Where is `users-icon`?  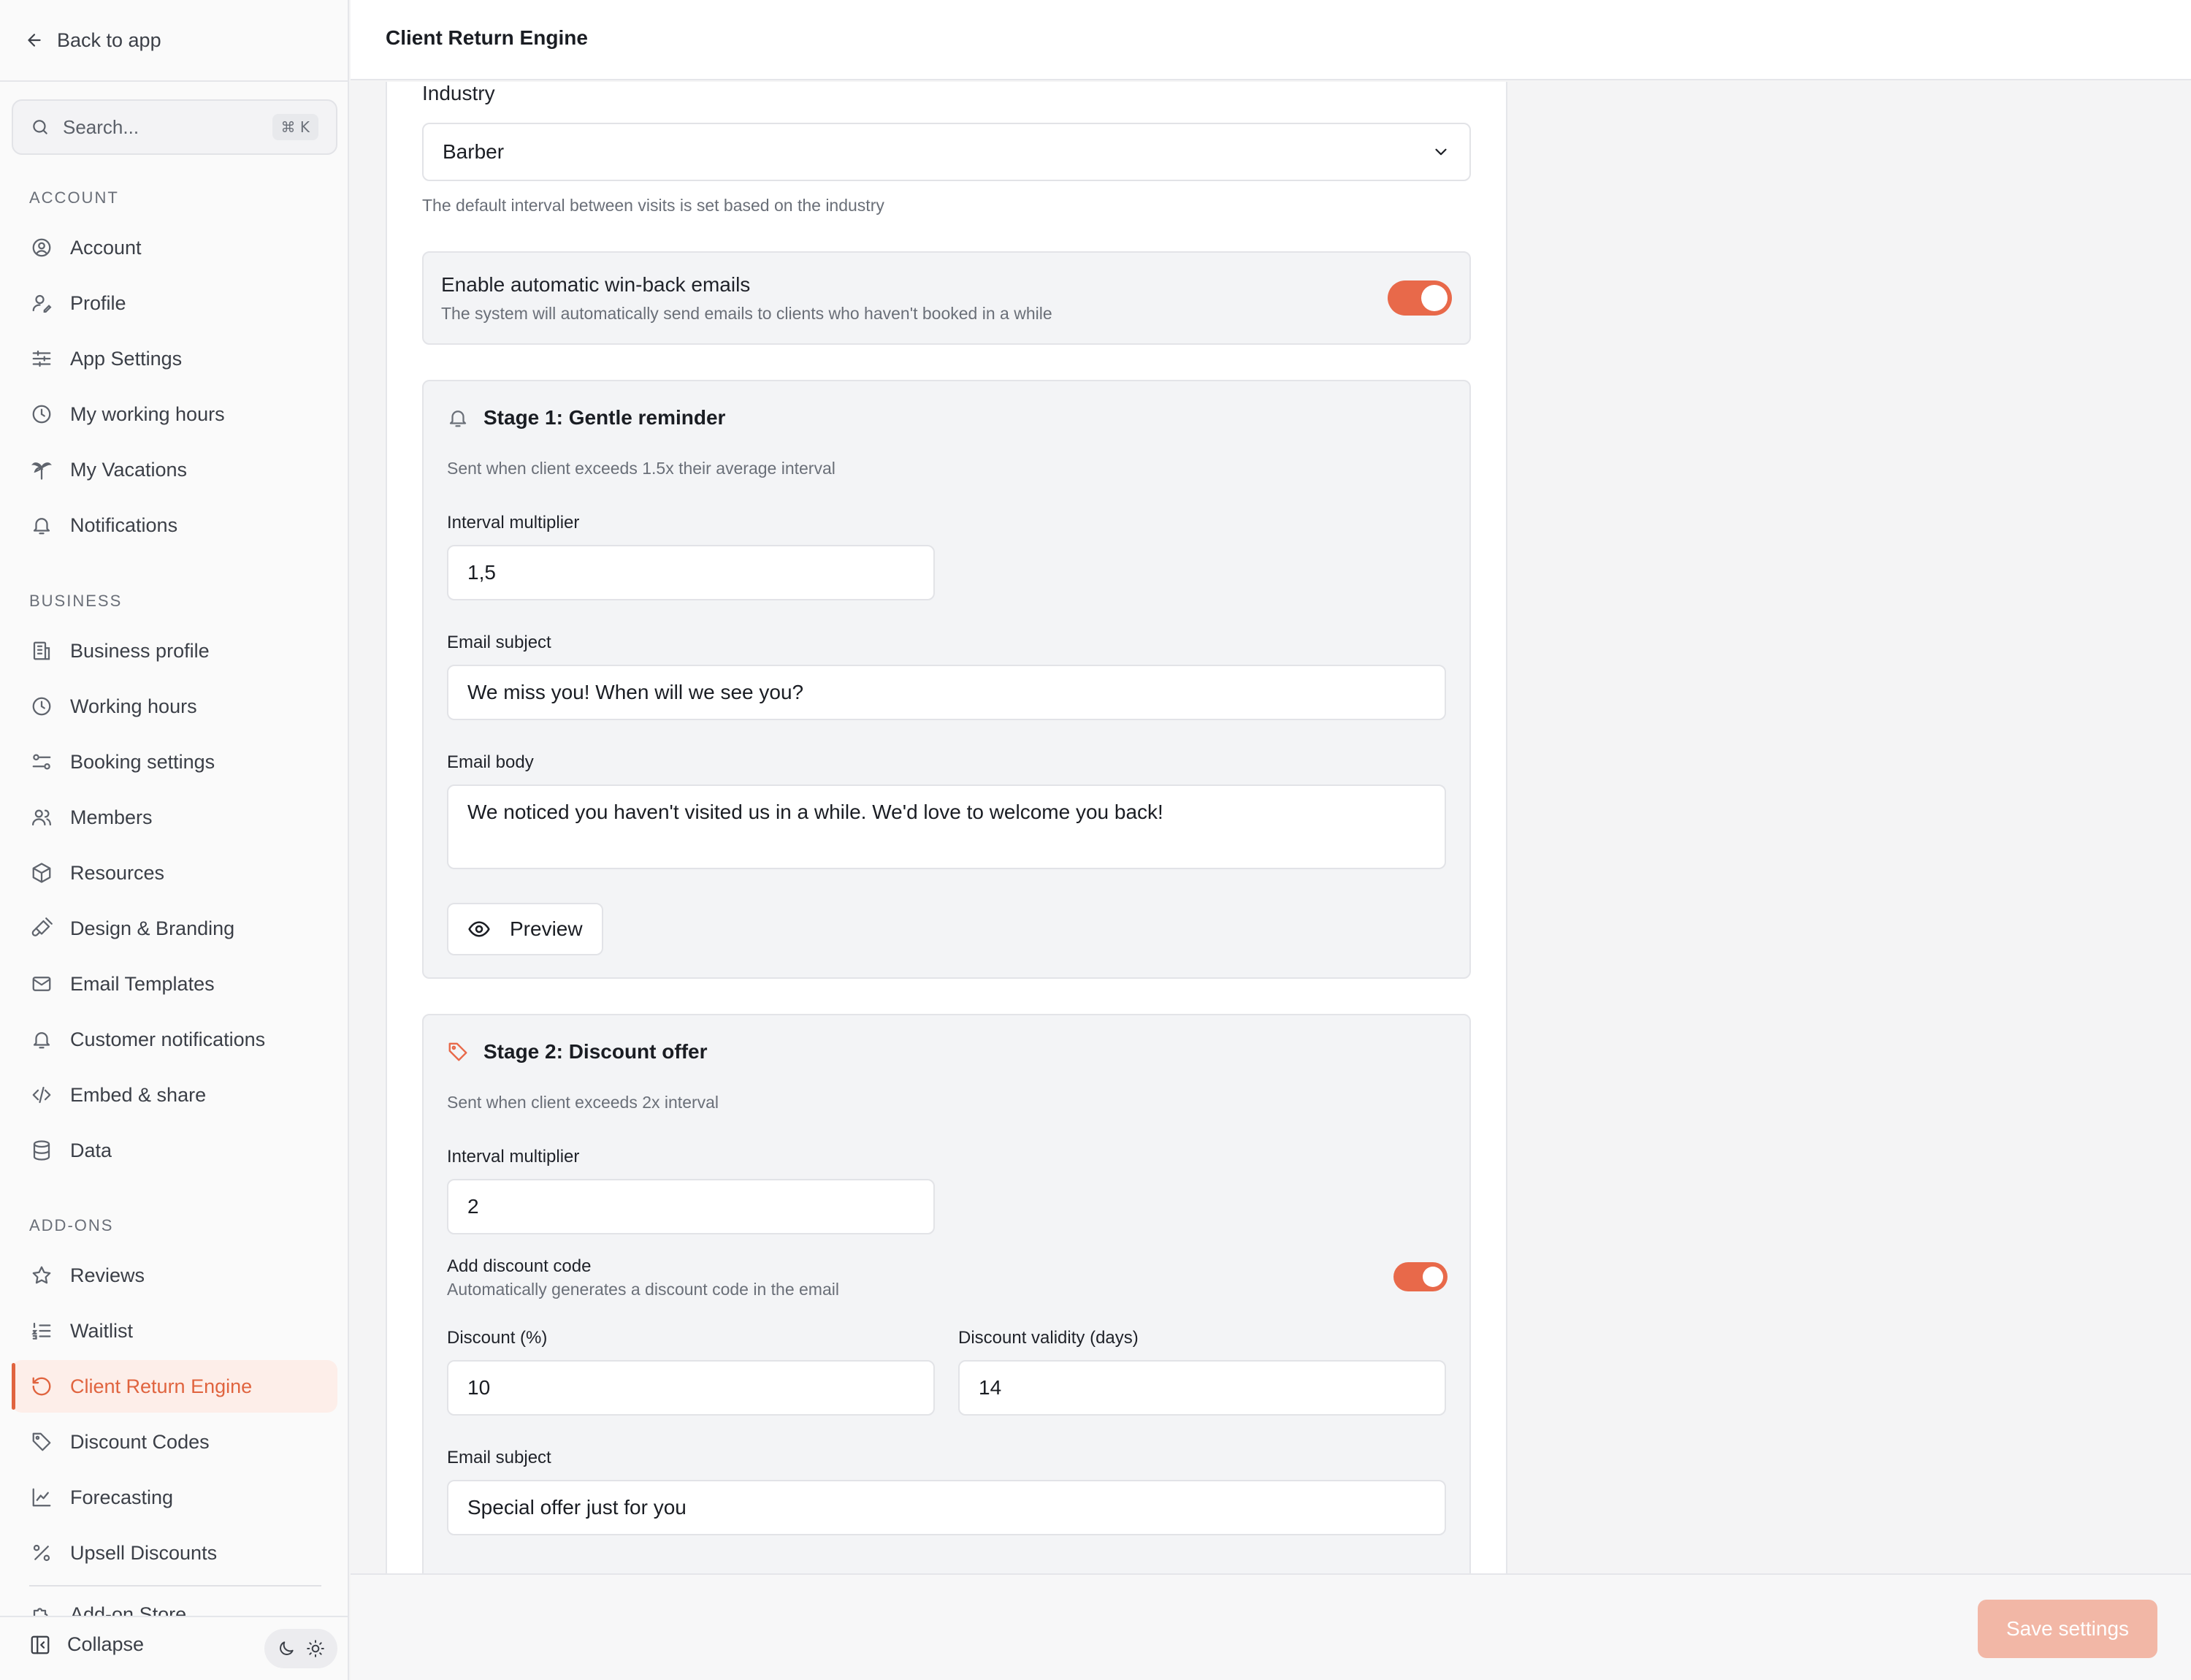
users-icon is located at coordinates (41, 818).